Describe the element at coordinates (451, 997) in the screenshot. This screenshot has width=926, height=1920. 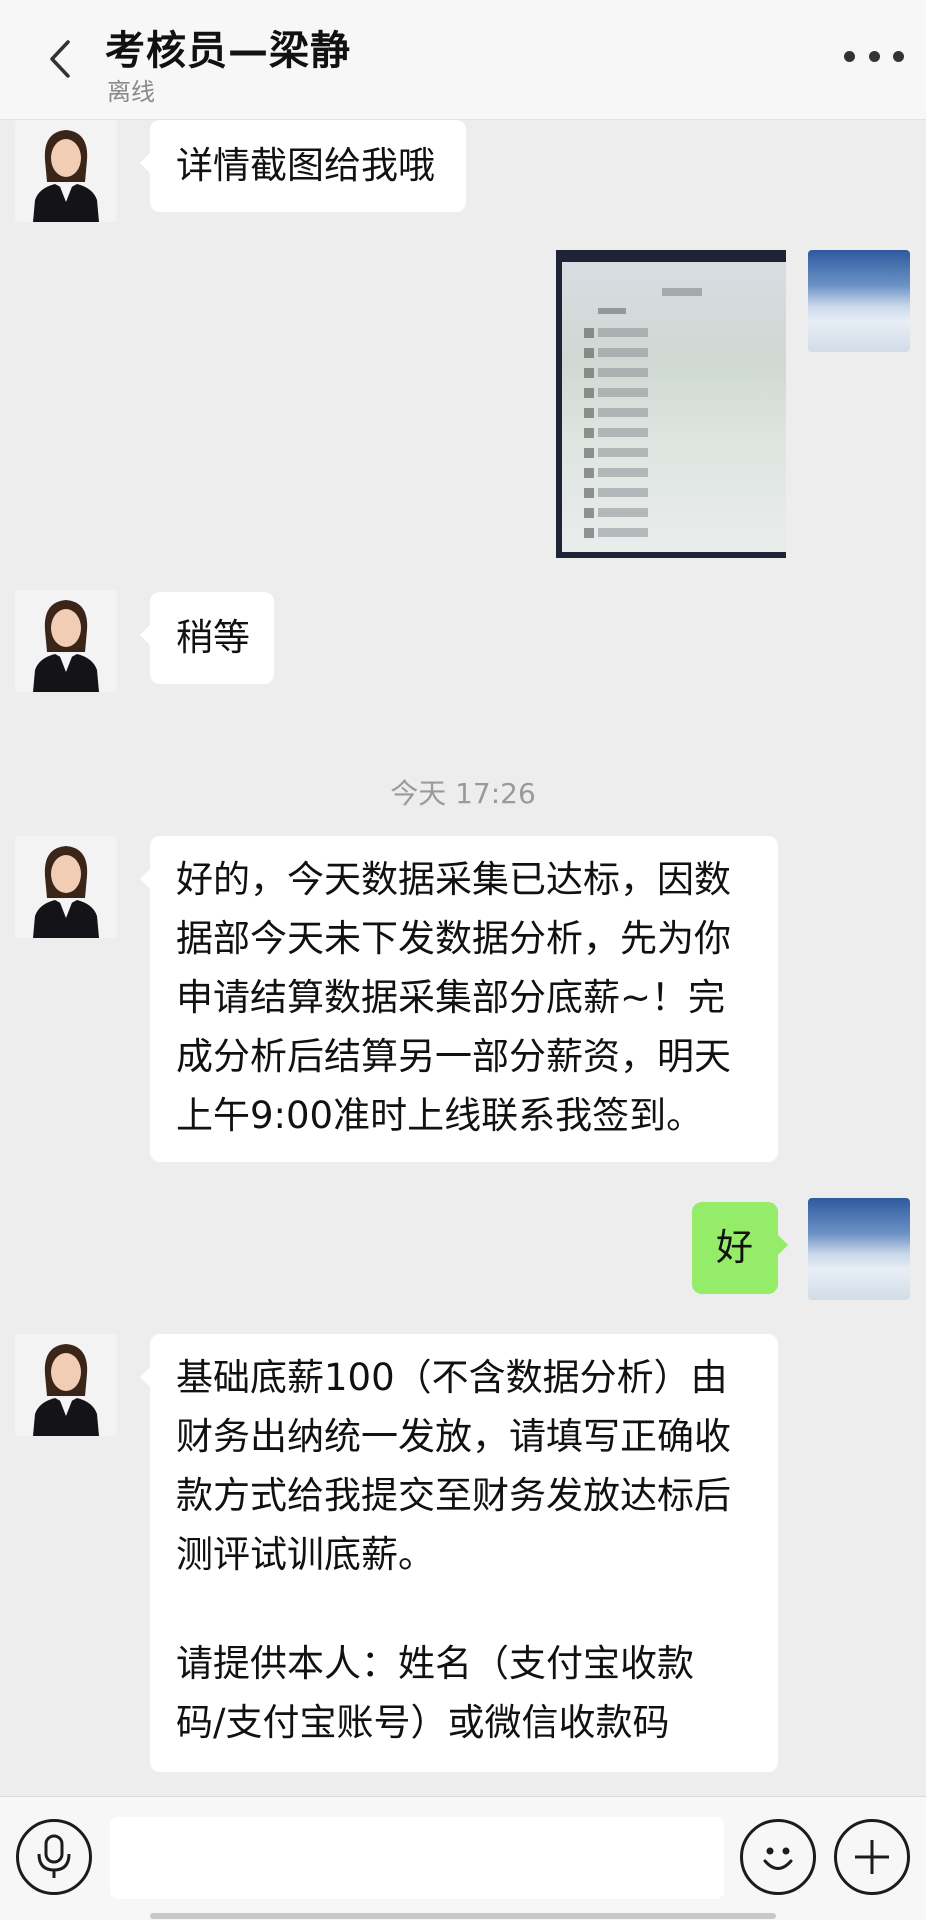
I see `message-line: 申请结算数据采集部分底薪~！完` at that location.